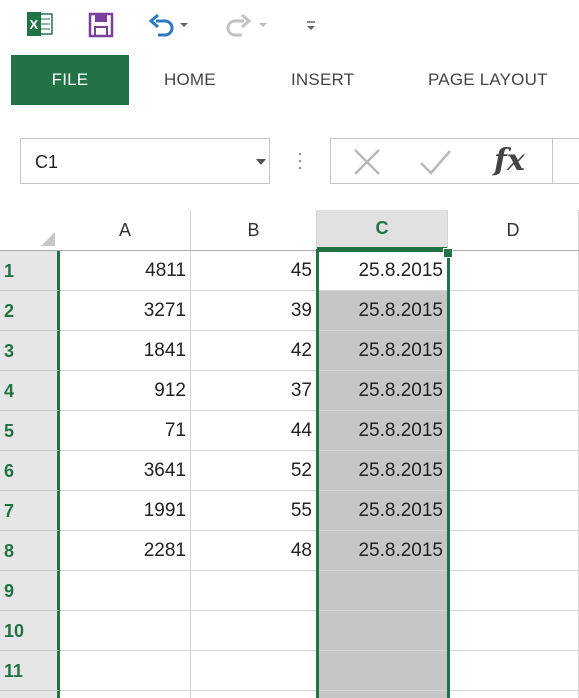  Describe the element at coordinates (513, 271) in the screenshot. I see `cell-d1` at that location.